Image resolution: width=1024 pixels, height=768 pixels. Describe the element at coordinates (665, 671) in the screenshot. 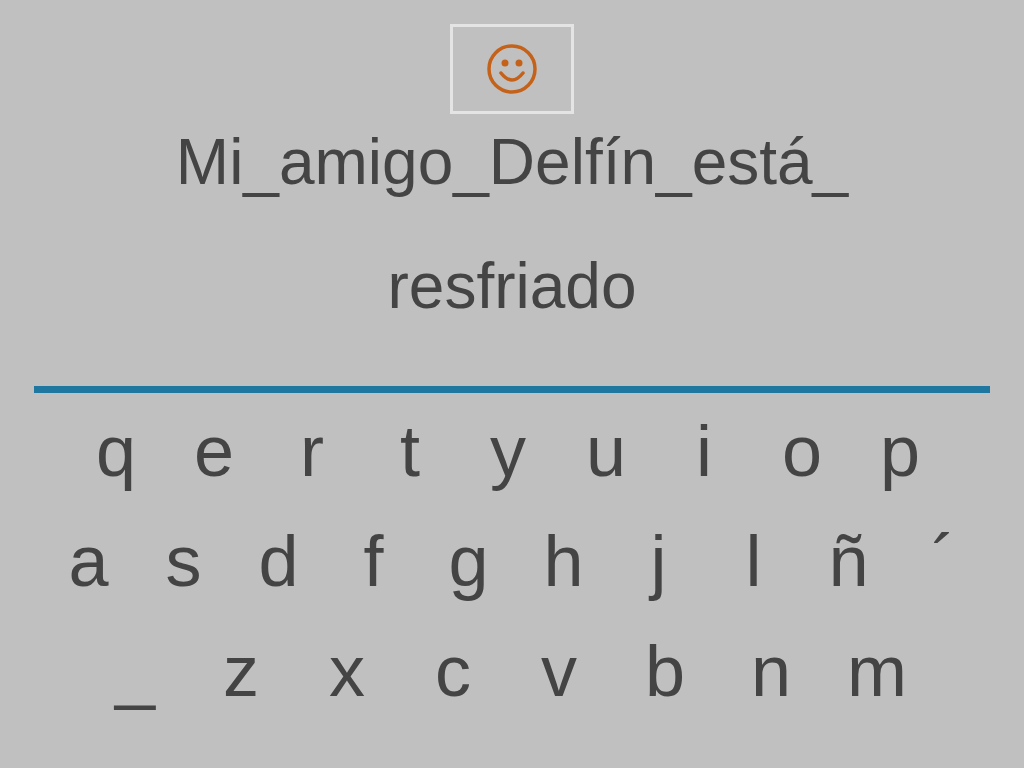

I see `letter-key: b` at that location.